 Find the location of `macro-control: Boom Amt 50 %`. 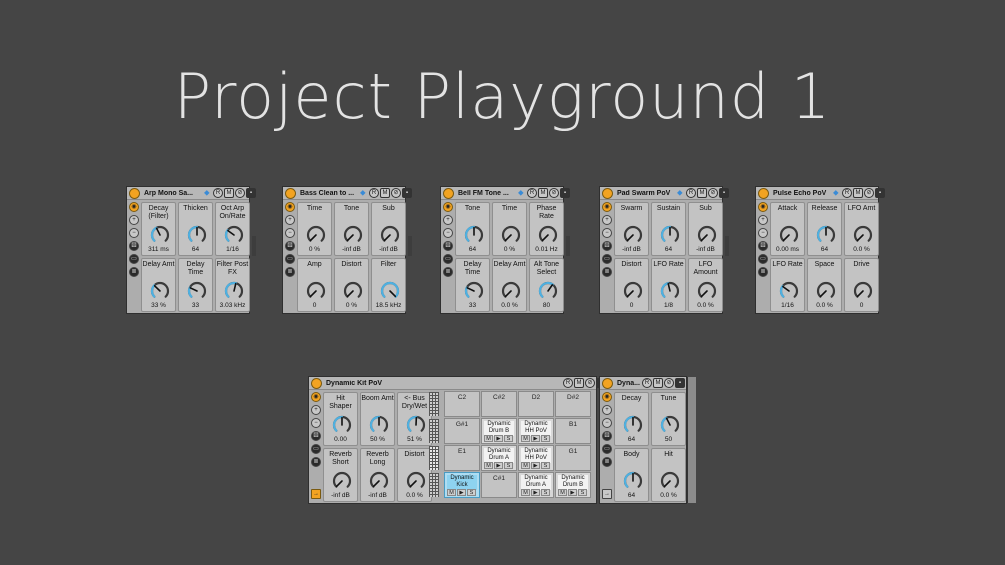

macro-control: Boom Amt 50 % is located at coordinates (377, 419).